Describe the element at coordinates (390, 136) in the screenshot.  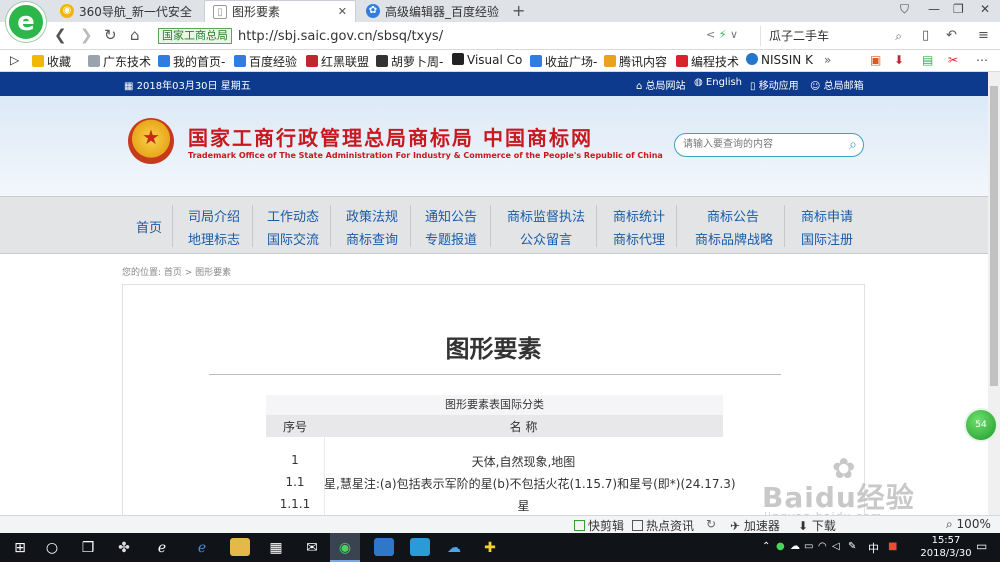
I see `site-title: 国家工商行政管理总局商标局 中国商标网` at that location.